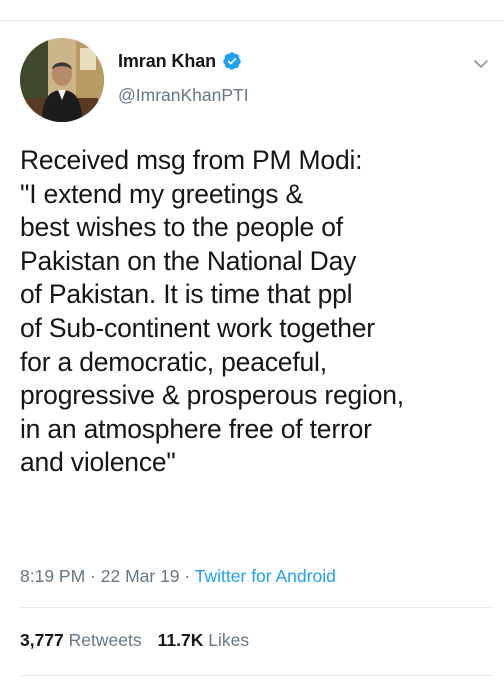  I want to click on tweet-text-line: progressive & prosperous region,, so click(212, 395).